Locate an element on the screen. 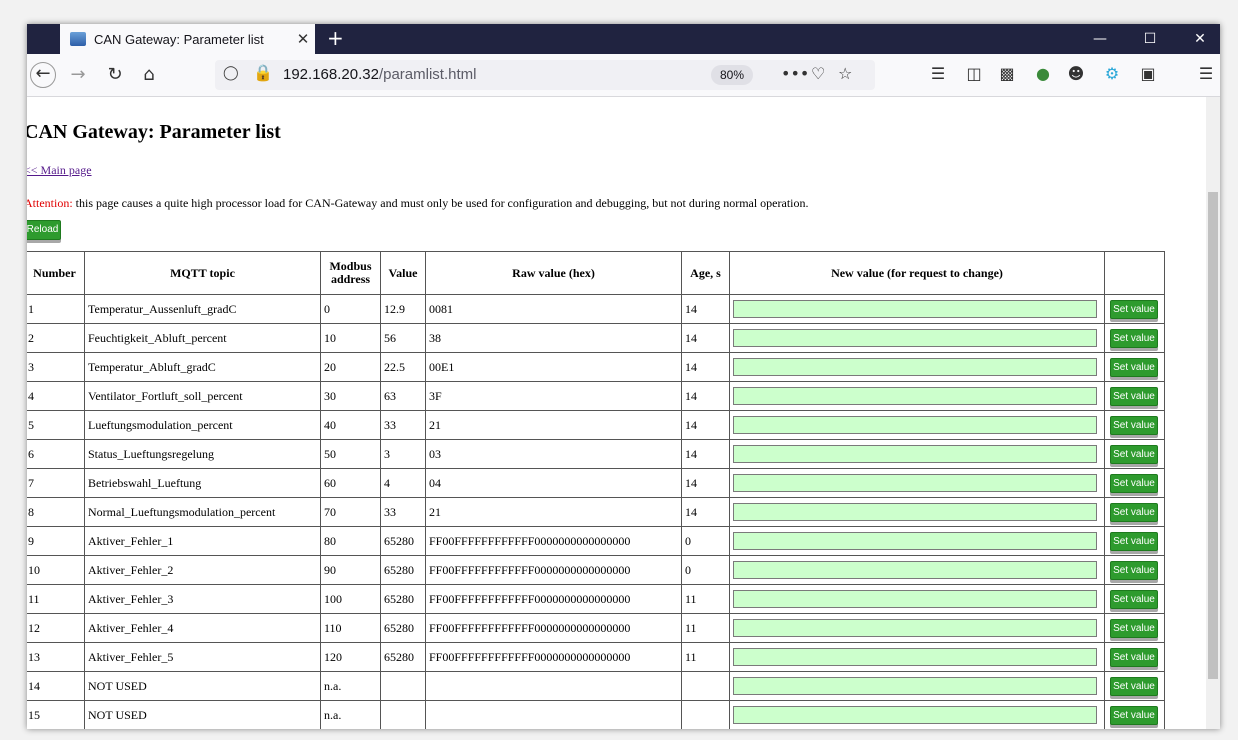  new-tab-icon: + is located at coordinates (335, 39).